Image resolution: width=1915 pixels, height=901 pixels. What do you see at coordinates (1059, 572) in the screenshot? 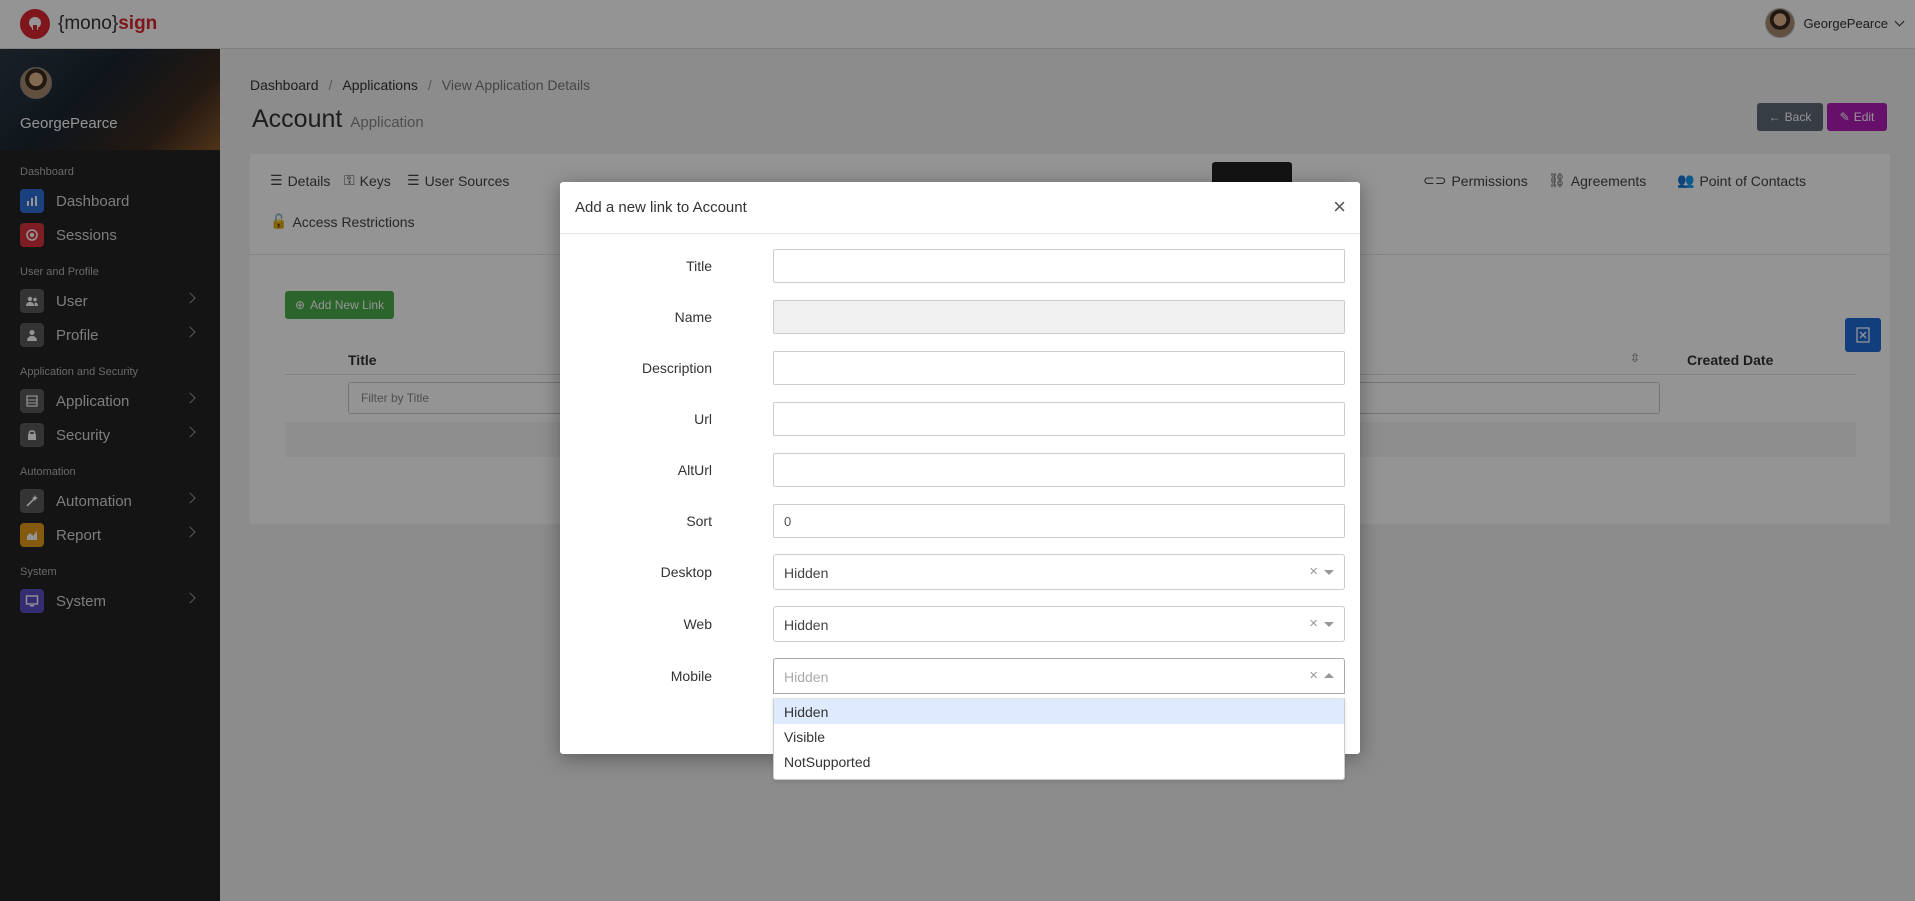
I see `desktop-select: Hidden ×` at bounding box center [1059, 572].